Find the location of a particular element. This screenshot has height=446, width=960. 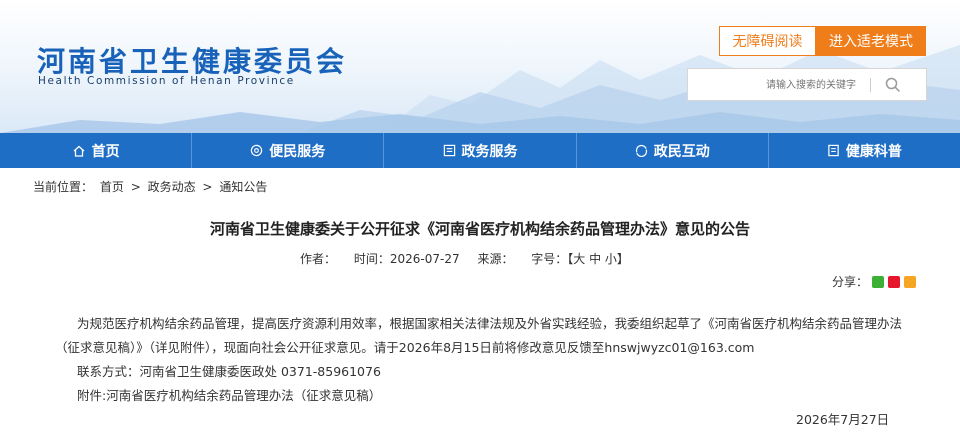

nav-item-health: 健康科普 is located at coordinates (864, 150).